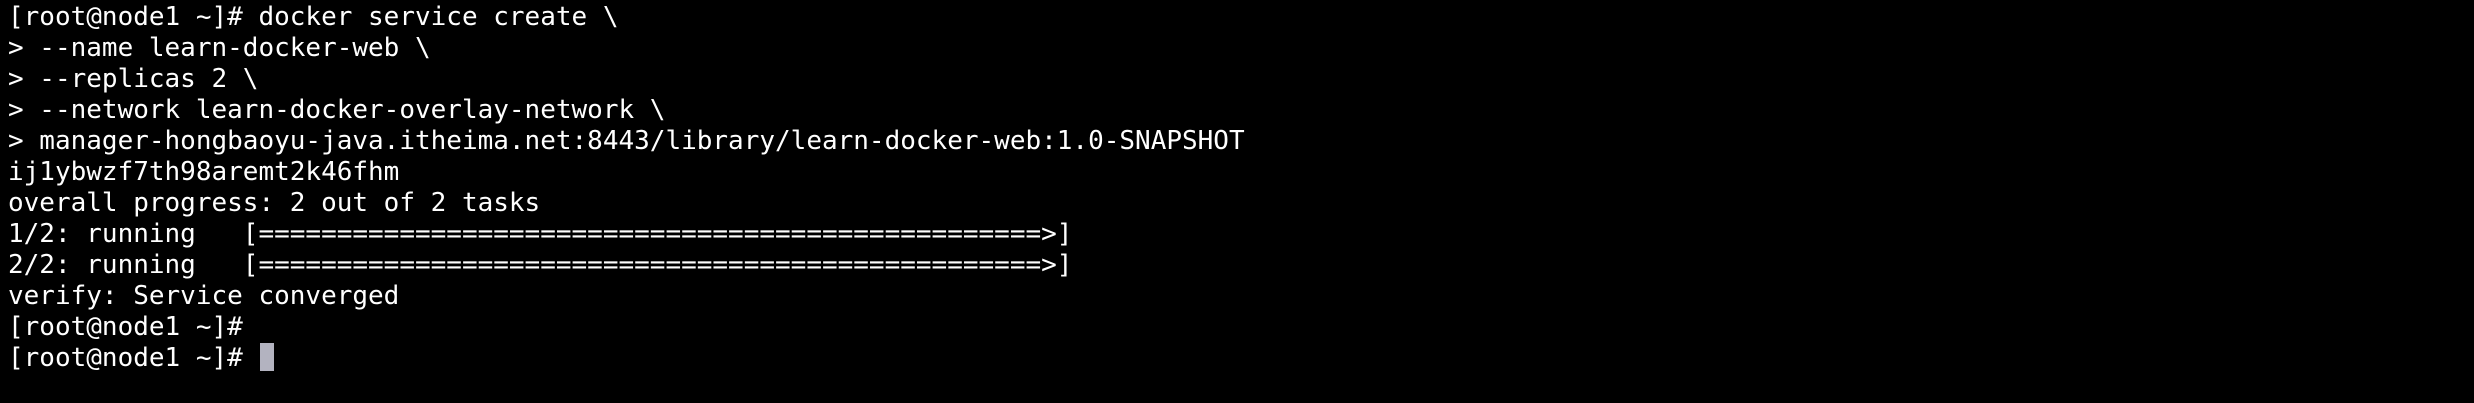 The image size is (2474, 403). I want to click on command-line-docker-service-create: [root@node1 ~]# docker service create \, so click(313, 17).